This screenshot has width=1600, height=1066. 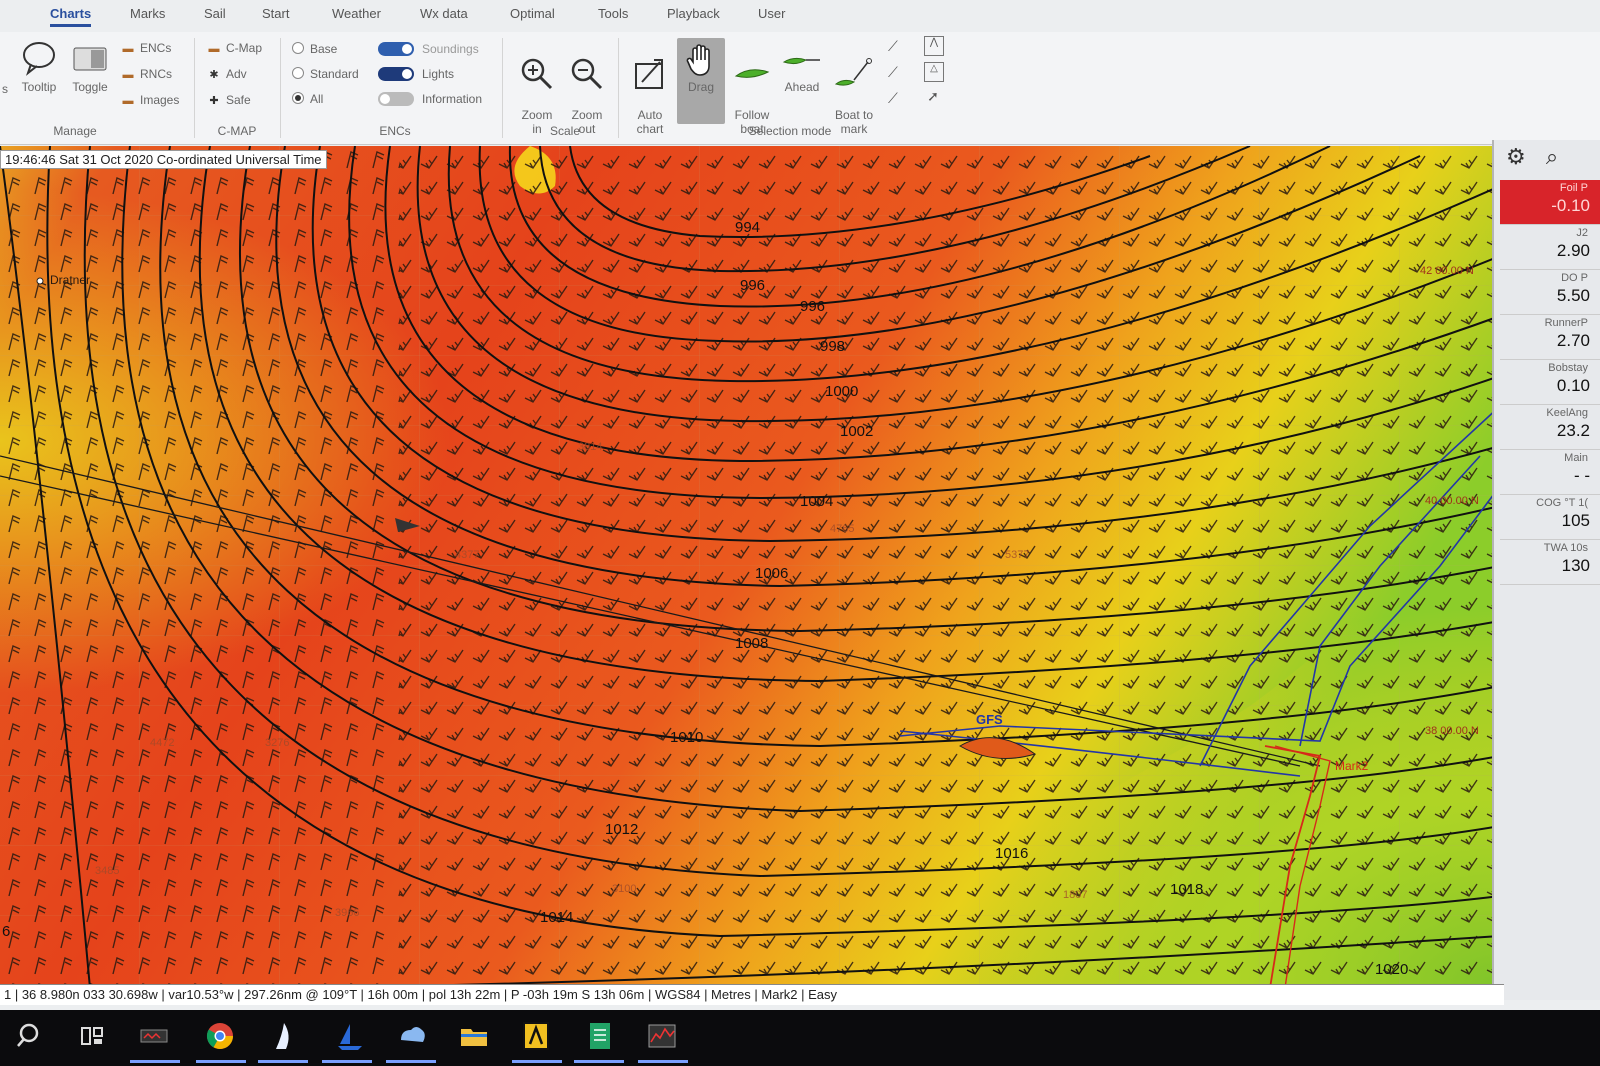 I want to click on tab-tools: Tools, so click(x=613, y=13).